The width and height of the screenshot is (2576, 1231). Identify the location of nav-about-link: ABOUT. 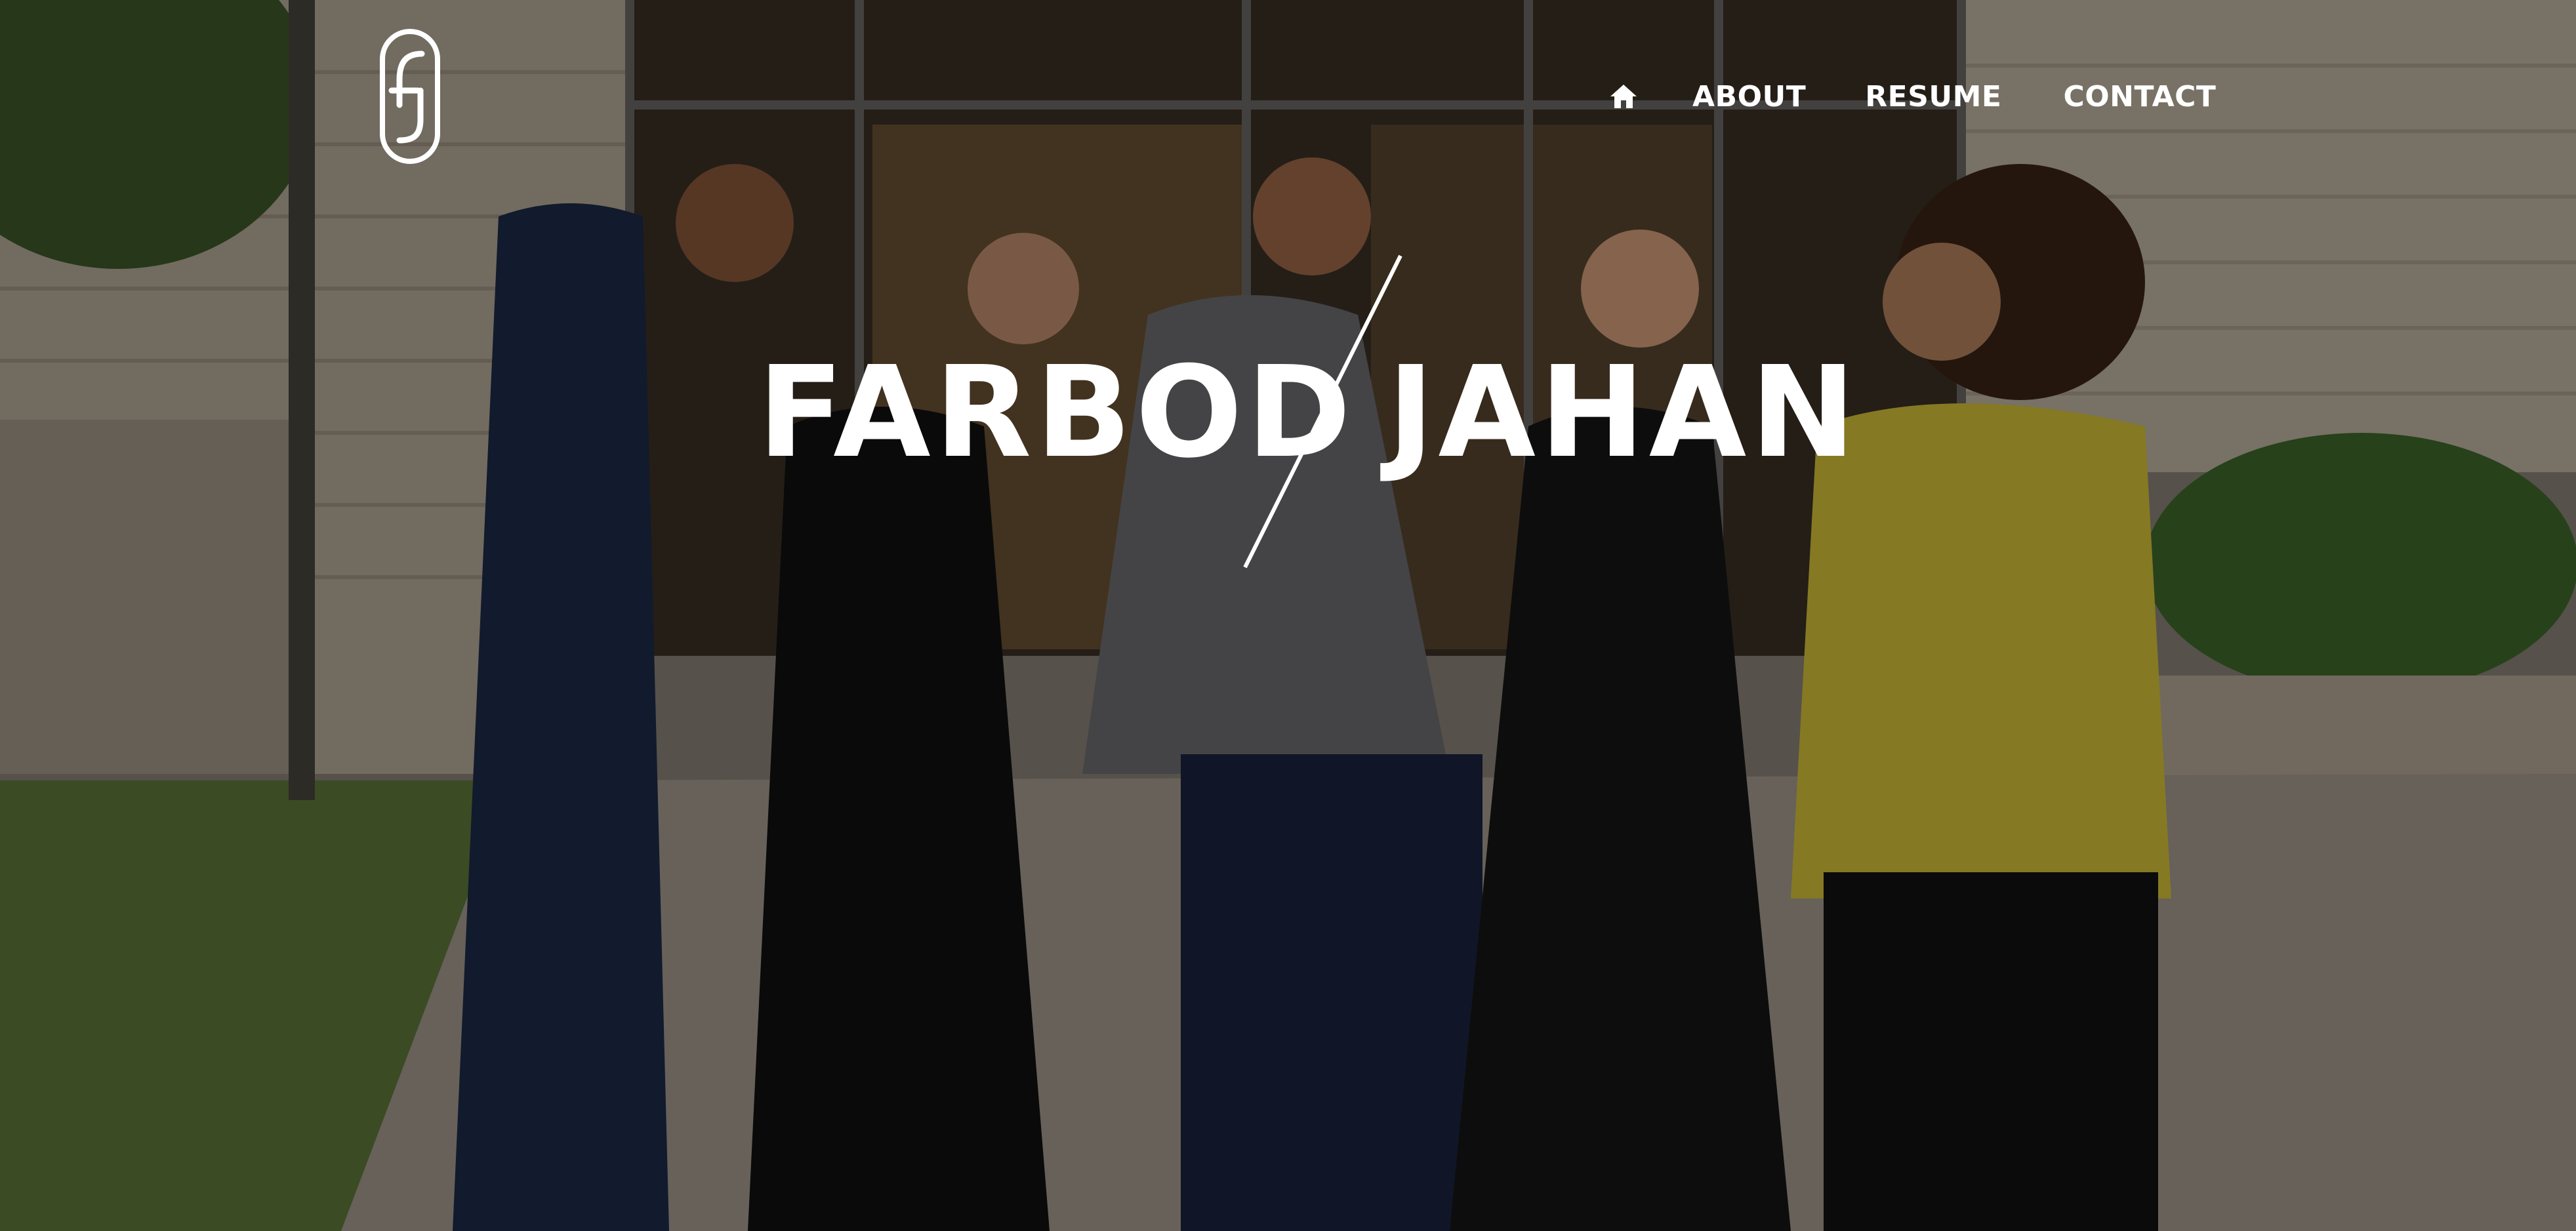
(1749, 97).